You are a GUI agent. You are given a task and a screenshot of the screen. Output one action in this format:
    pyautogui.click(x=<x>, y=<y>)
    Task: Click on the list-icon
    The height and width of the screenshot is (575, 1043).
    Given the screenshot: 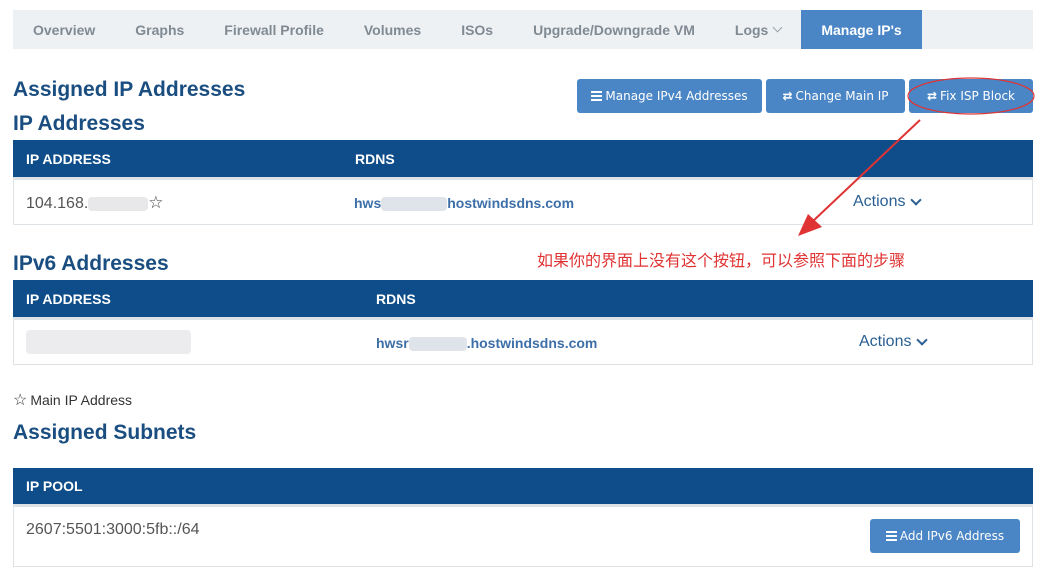 What is the action you would take?
    pyautogui.click(x=891, y=536)
    